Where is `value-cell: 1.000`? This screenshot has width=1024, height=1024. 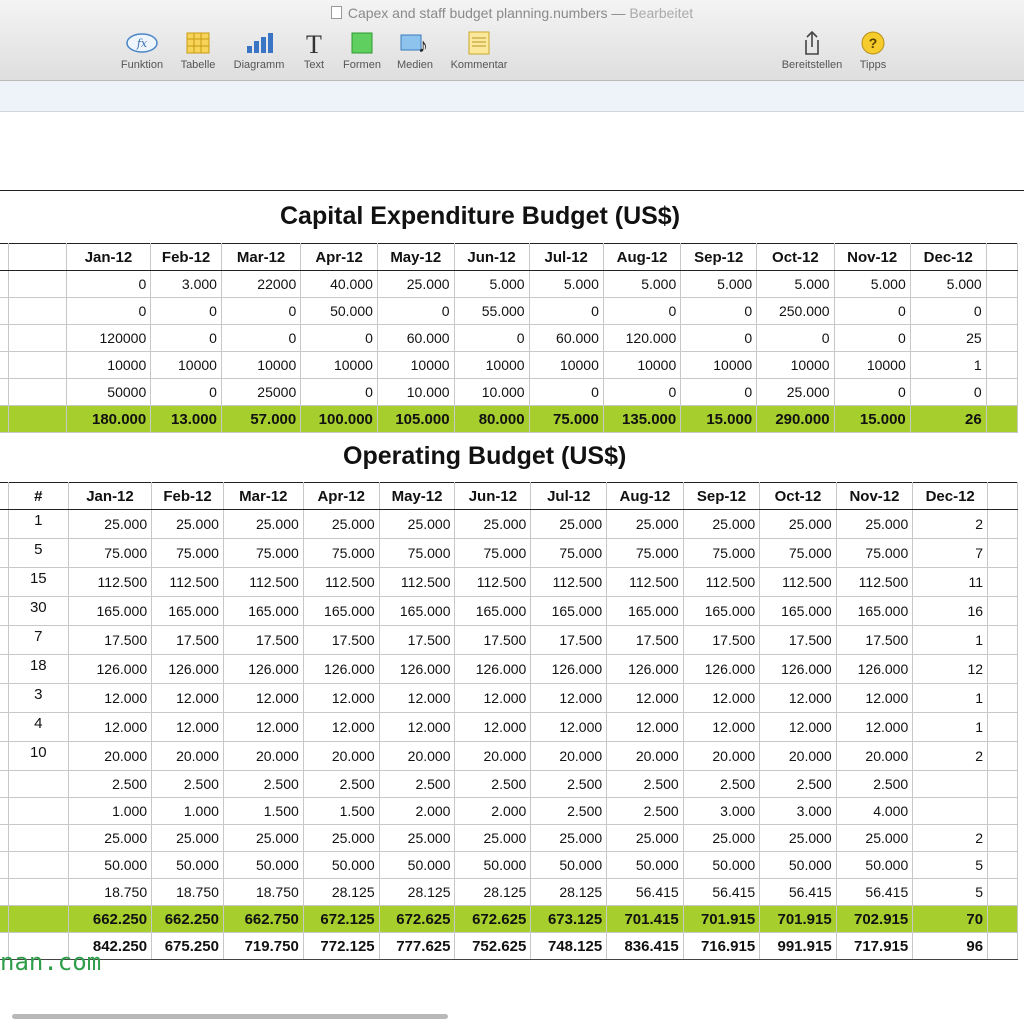
value-cell: 1.000 is located at coordinates (110, 811).